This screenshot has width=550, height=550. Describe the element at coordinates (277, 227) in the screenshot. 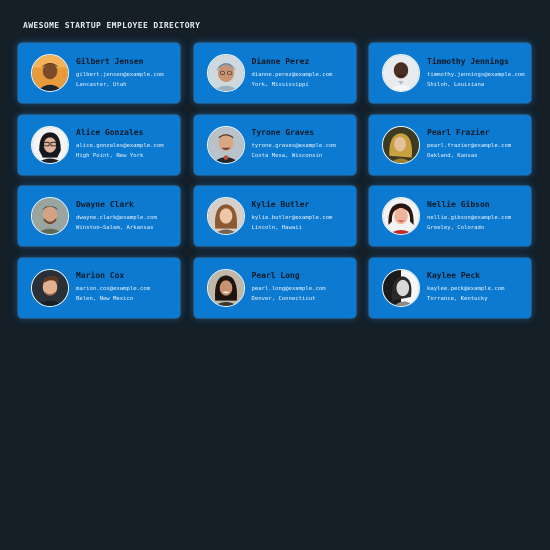

I see `employee-location: Lincoln, Hawaii` at that location.